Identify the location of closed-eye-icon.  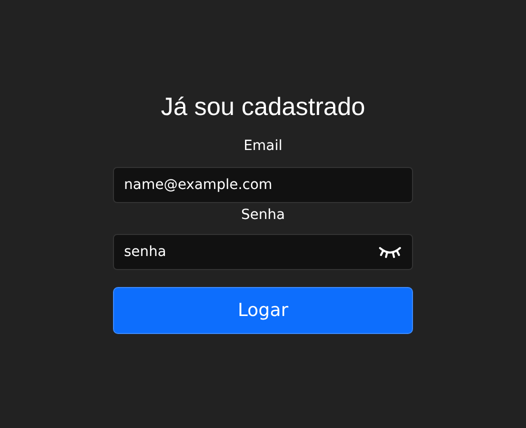
(390, 252).